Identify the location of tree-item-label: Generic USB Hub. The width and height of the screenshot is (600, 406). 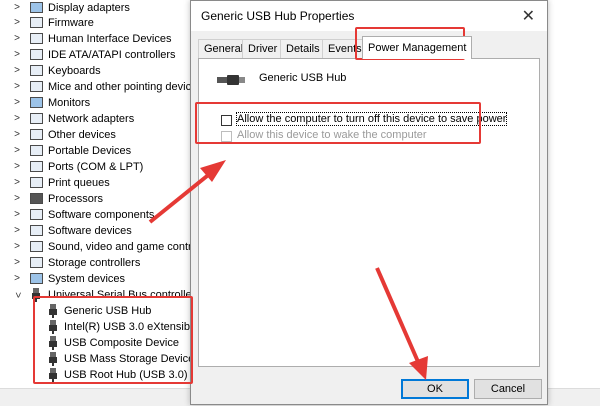
(108, 311).